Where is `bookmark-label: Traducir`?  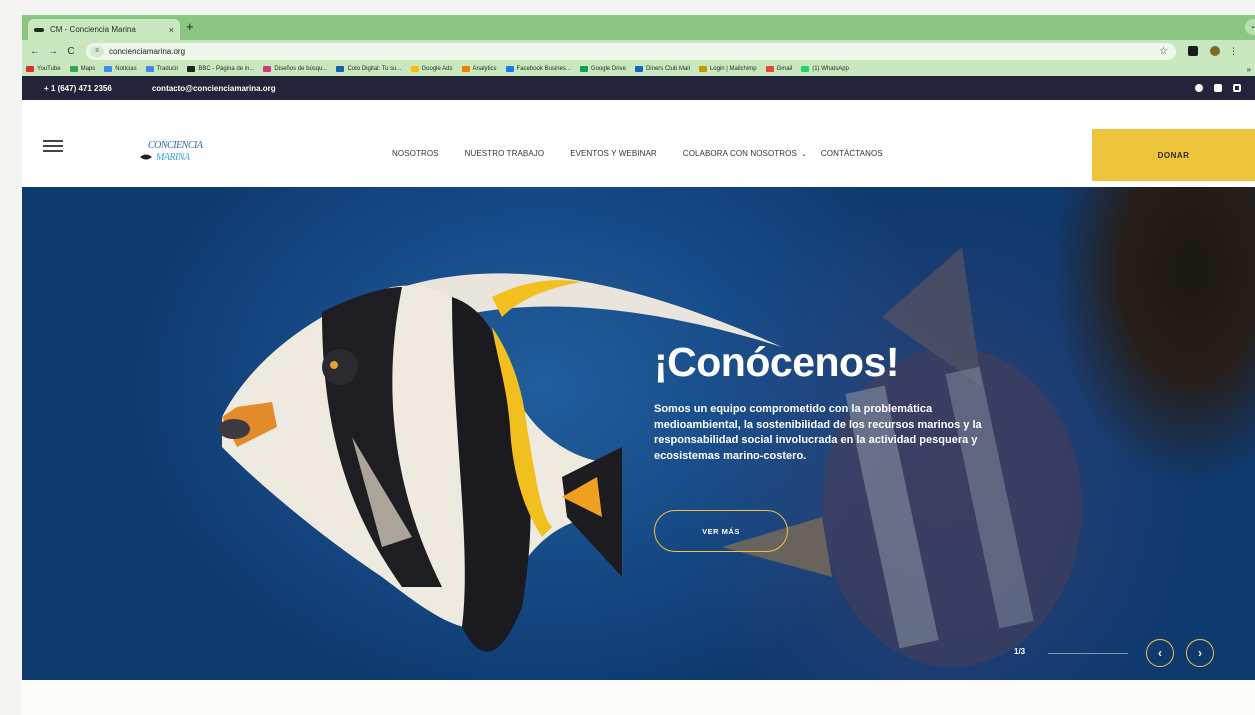 bookmark-label: Traducir is located at coordinates (167, 69).